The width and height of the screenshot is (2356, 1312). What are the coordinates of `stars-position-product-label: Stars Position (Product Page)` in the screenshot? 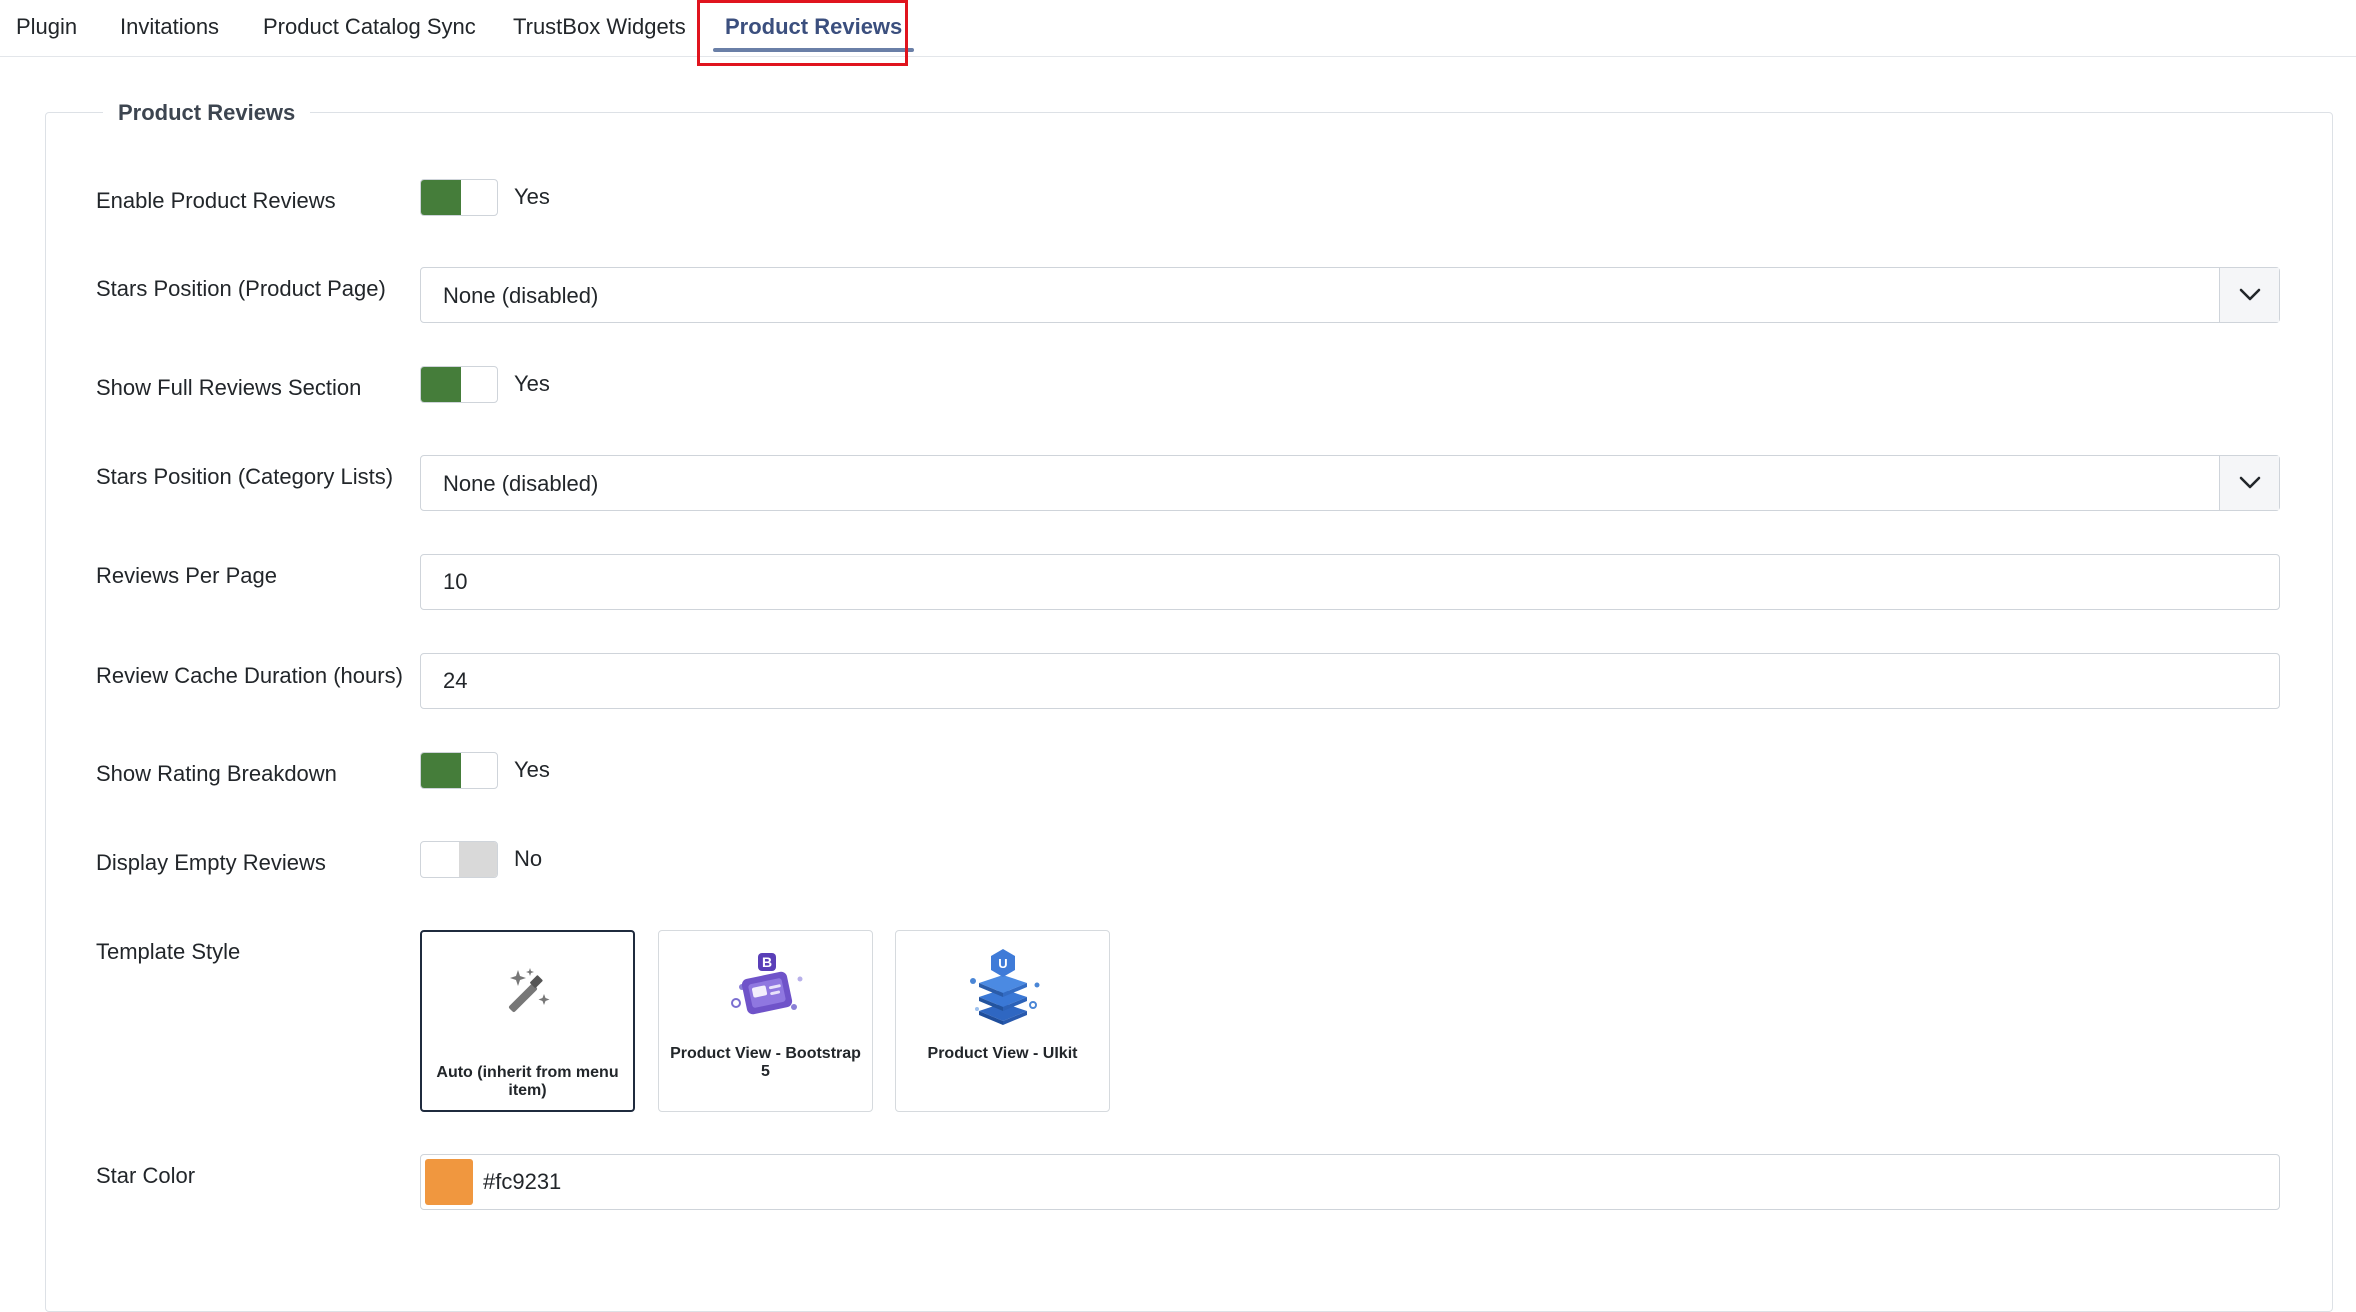 It's located at (241, 288).